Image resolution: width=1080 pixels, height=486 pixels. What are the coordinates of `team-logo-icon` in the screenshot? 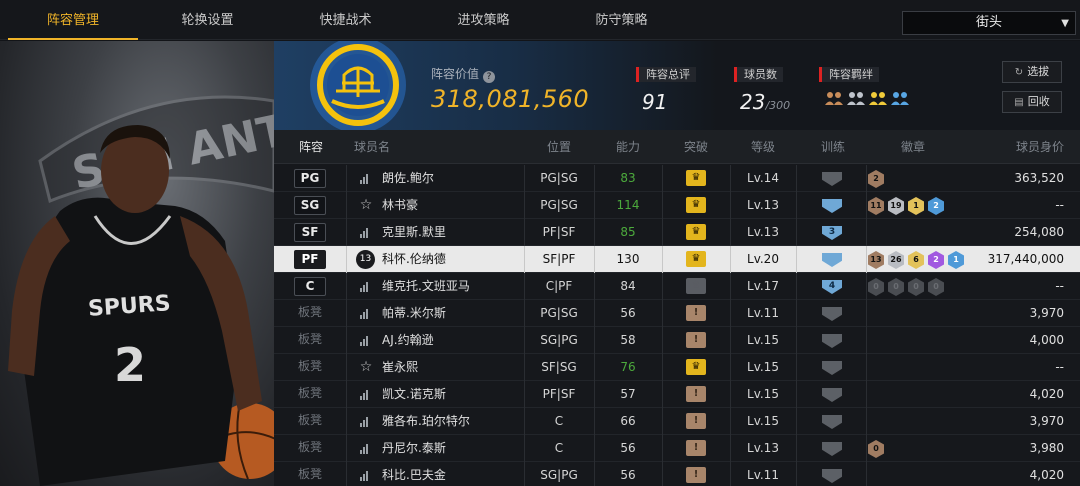 It's located at (358, 85).